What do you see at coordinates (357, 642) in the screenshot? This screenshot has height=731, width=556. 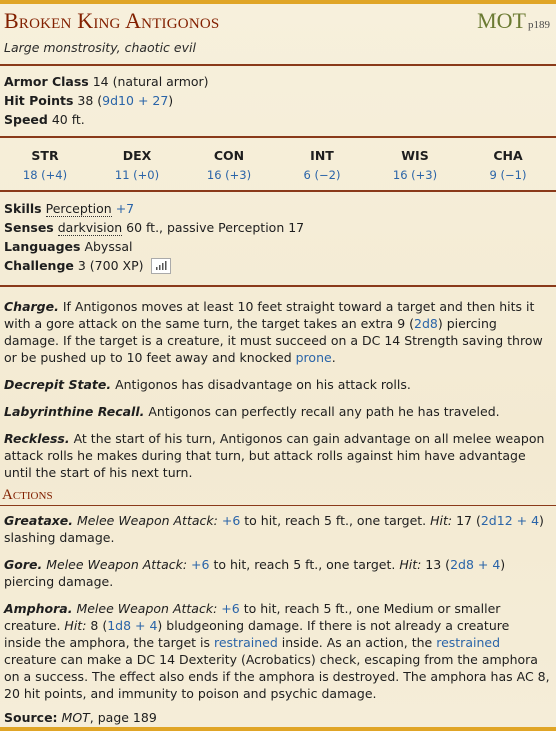 I see `action-text: inside. As an action, the` at bounding box center [357, 642].